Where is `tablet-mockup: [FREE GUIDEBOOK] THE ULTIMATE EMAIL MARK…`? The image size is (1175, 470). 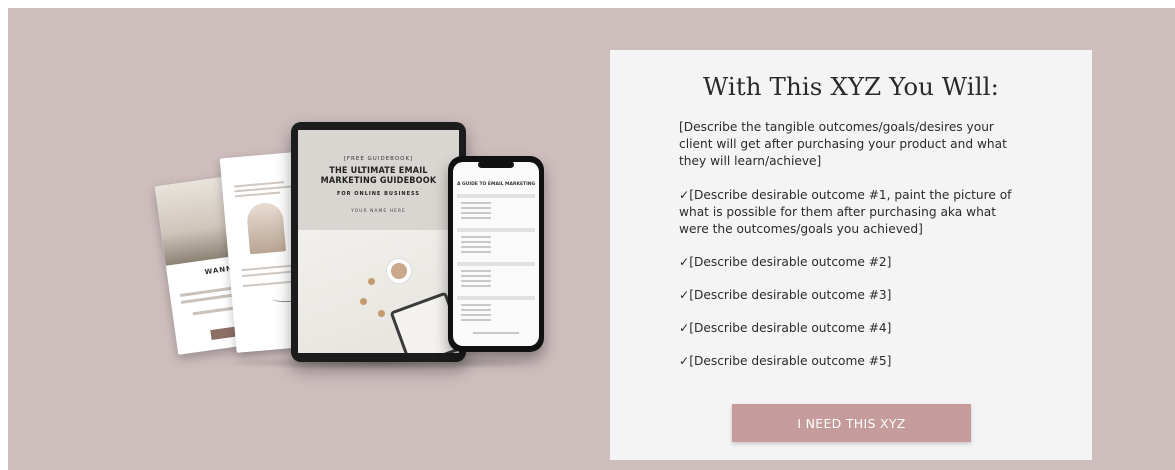
tablet-mockup: [FREE GUIDEBOOK] THE ULTIMATE EMAIL MARK… is located at coordinates (378, 242).